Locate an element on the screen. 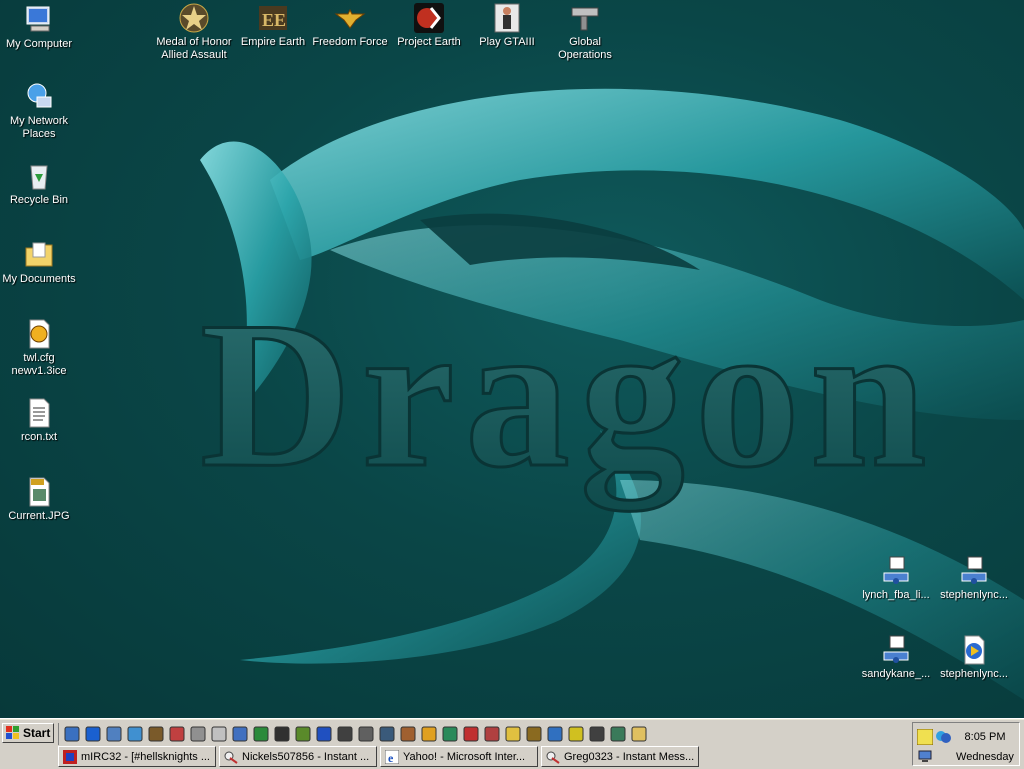 The height and width of the screenshot is (769, 1024). twl-cfg-icon-item: twl.cfg newv1.3ice is located at coordinates (39, 348).